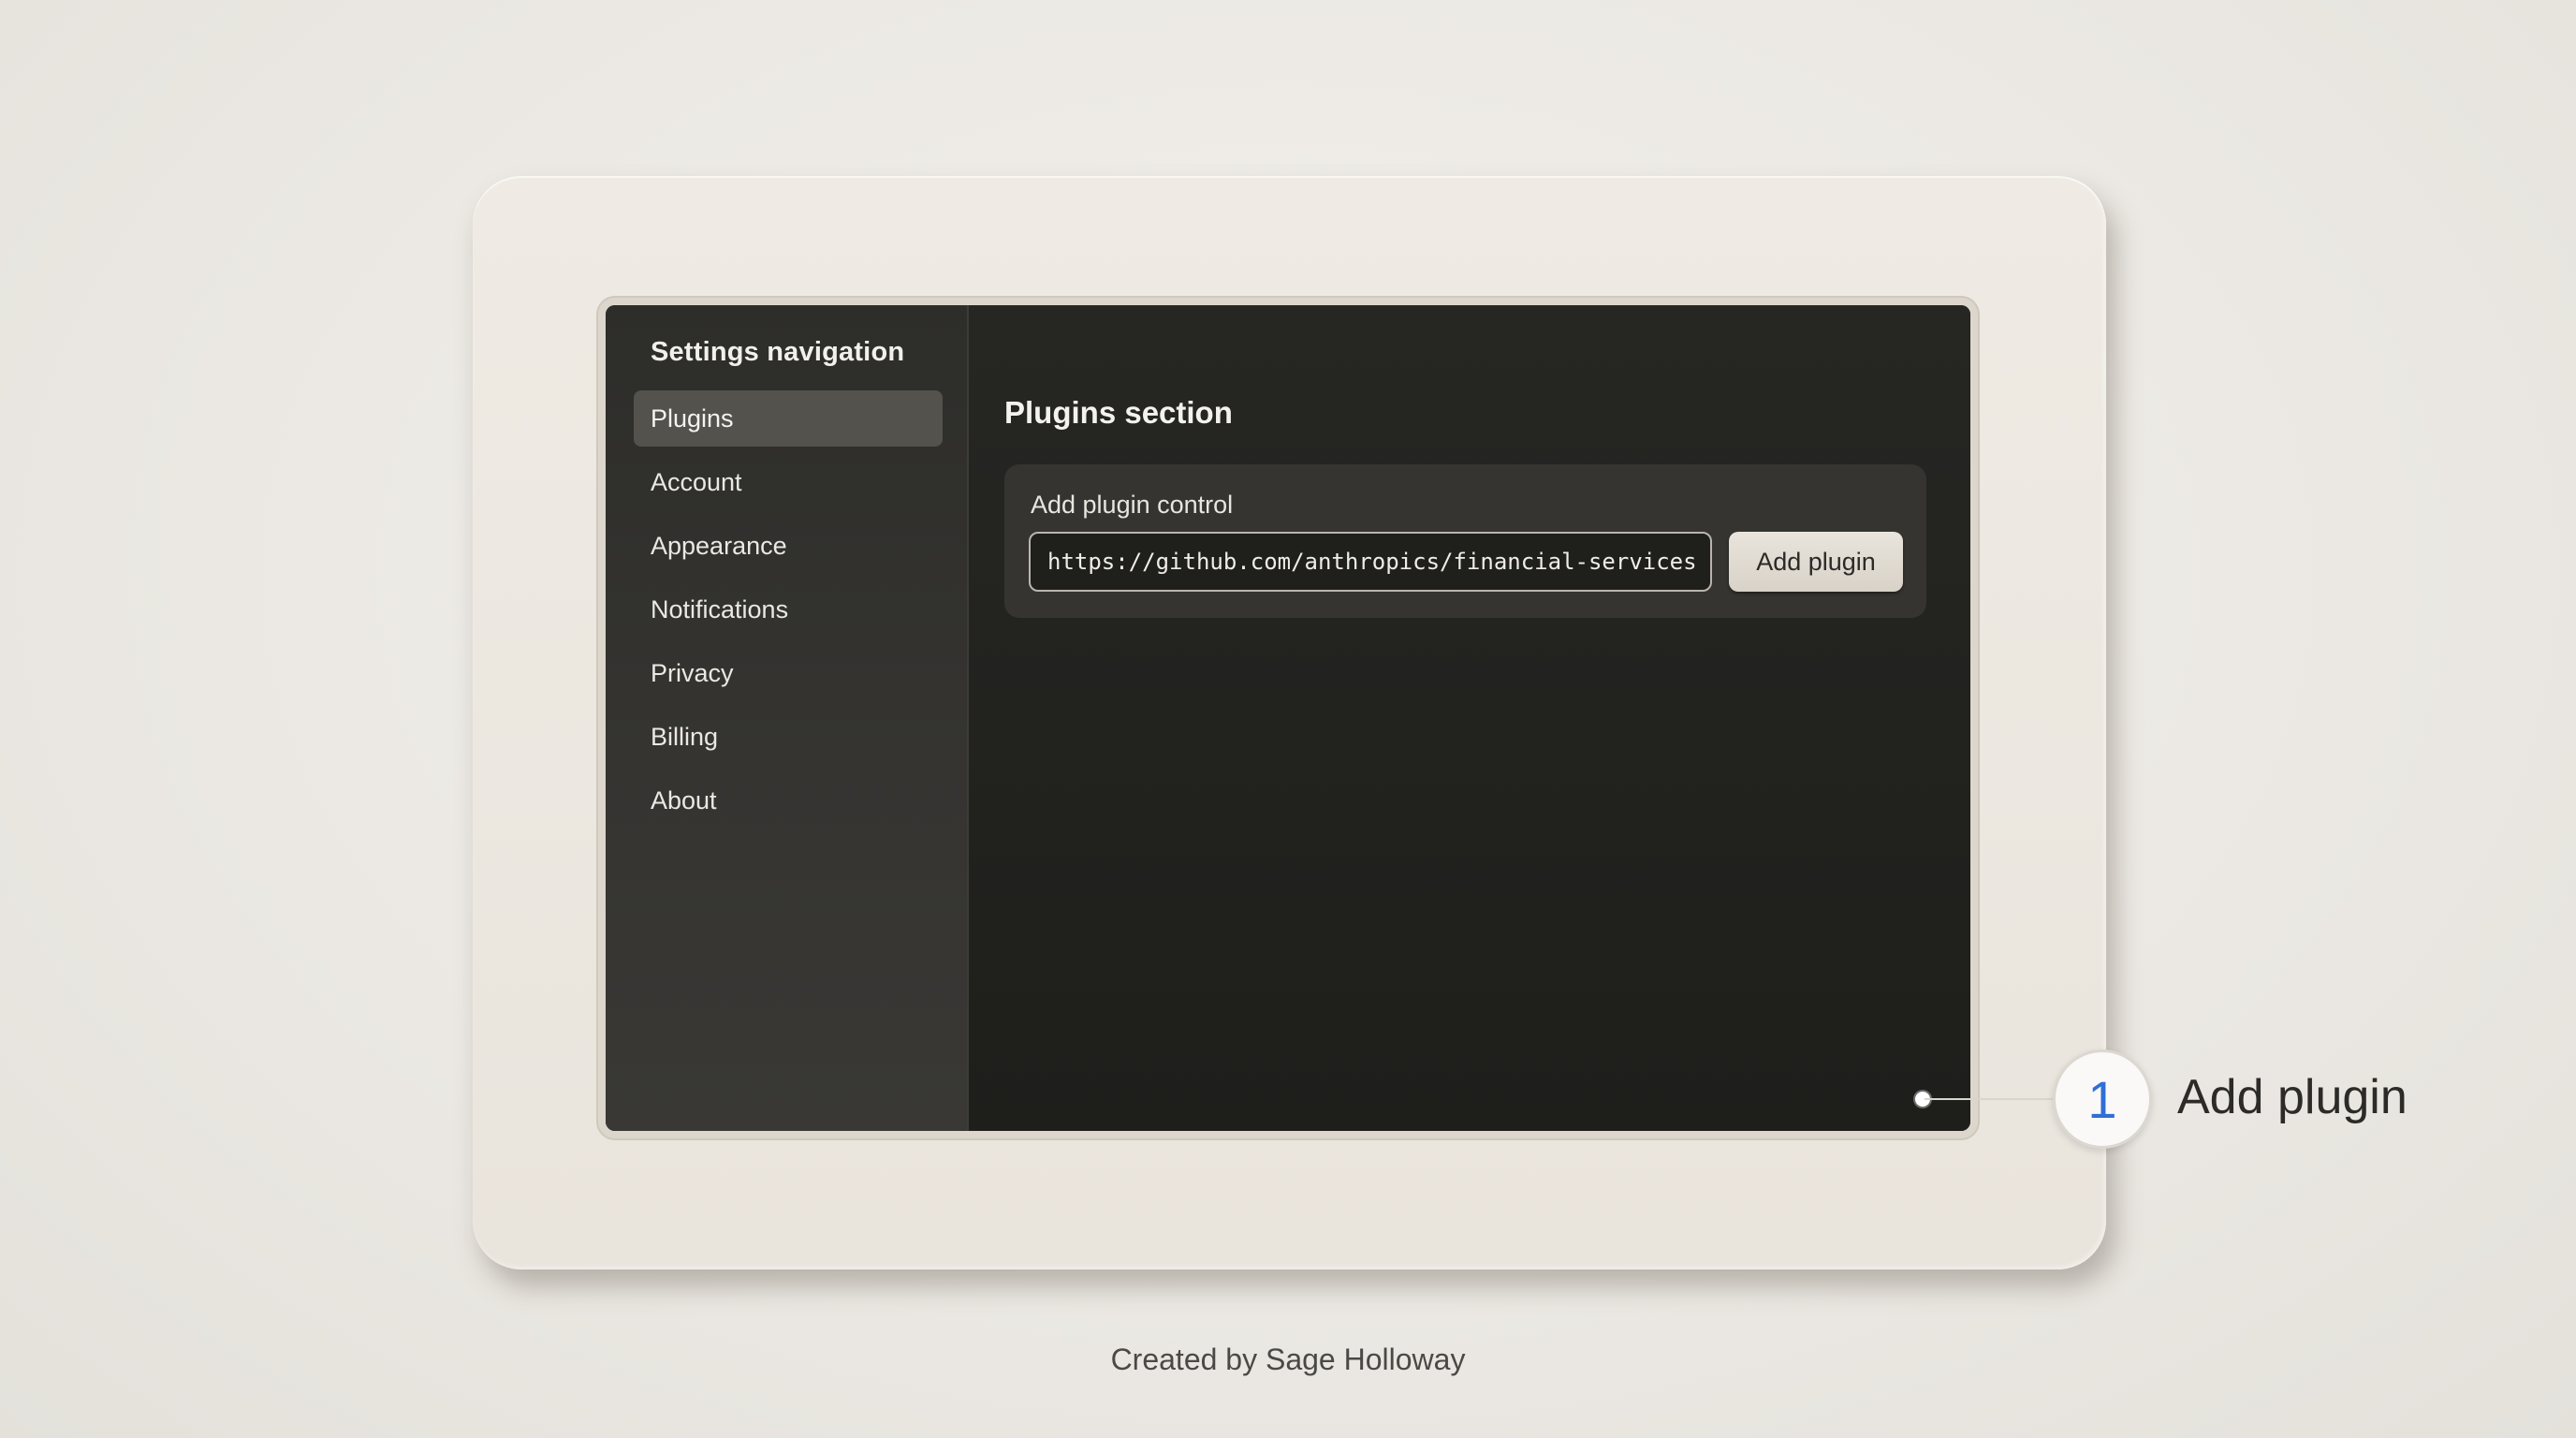 The image size is (2576, 1438). Describe the element at coordinates (1816, 562) in the screenshot. I see `add-plugin-button: Add plugin` at that location.